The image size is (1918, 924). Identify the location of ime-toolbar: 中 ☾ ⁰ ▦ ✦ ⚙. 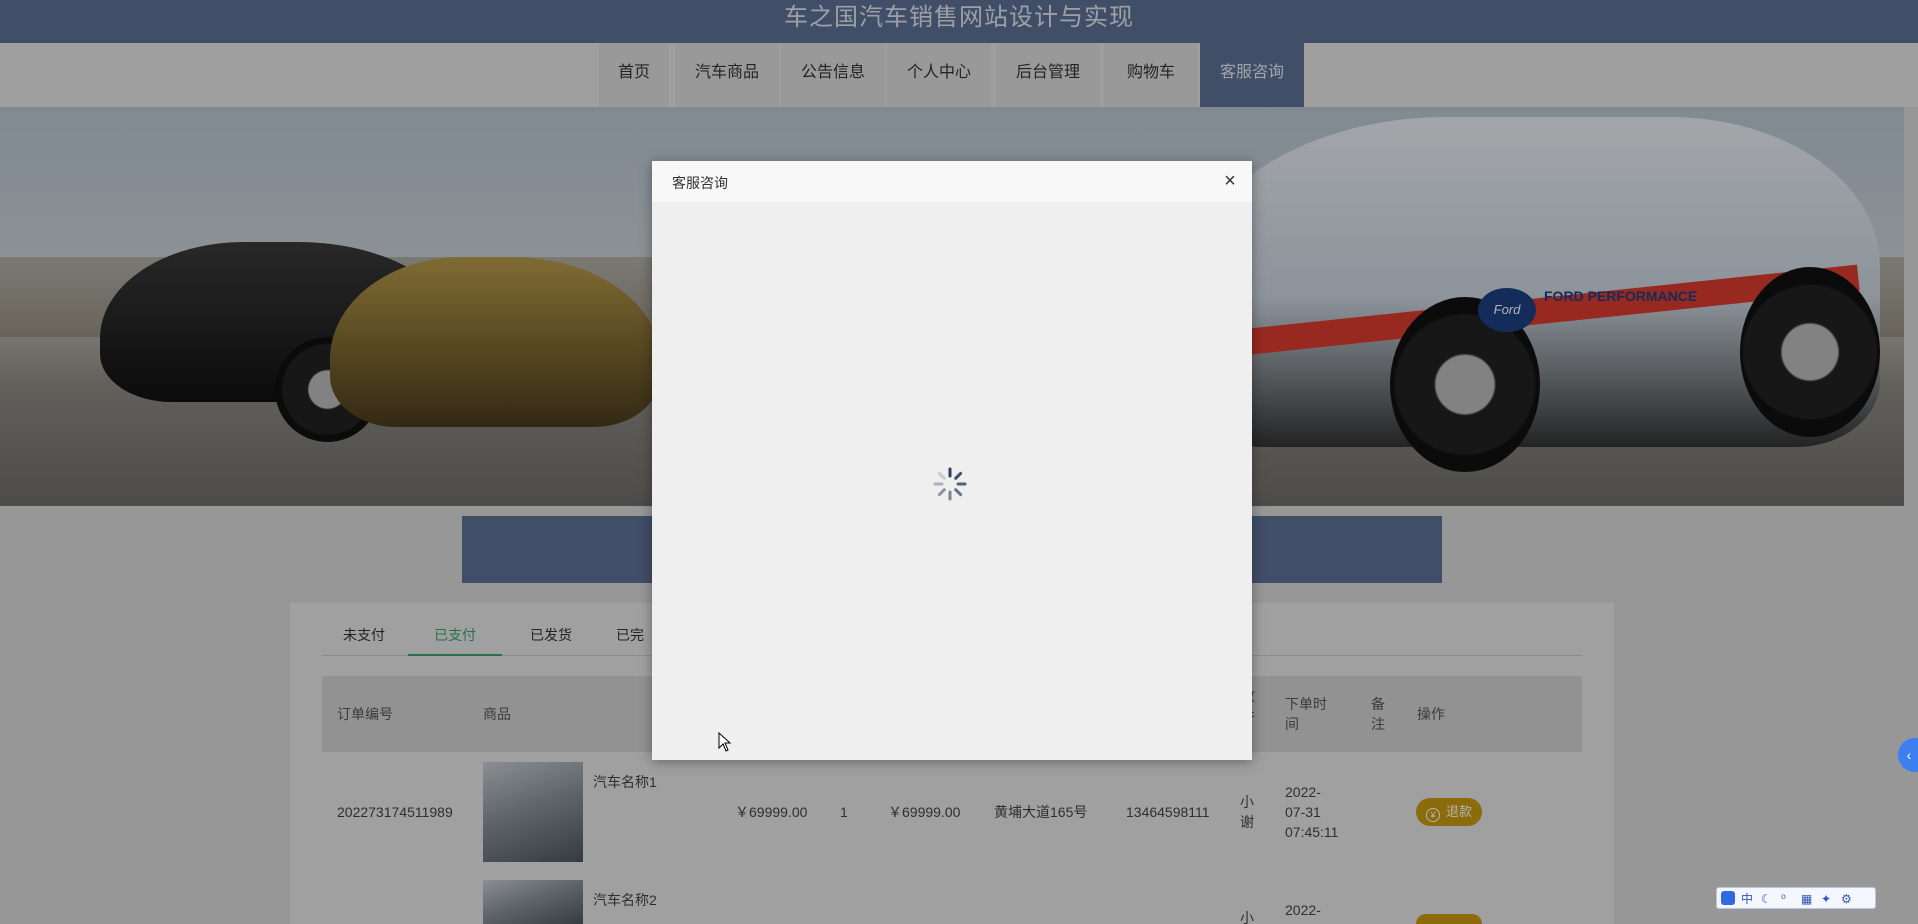
(1796, 898).